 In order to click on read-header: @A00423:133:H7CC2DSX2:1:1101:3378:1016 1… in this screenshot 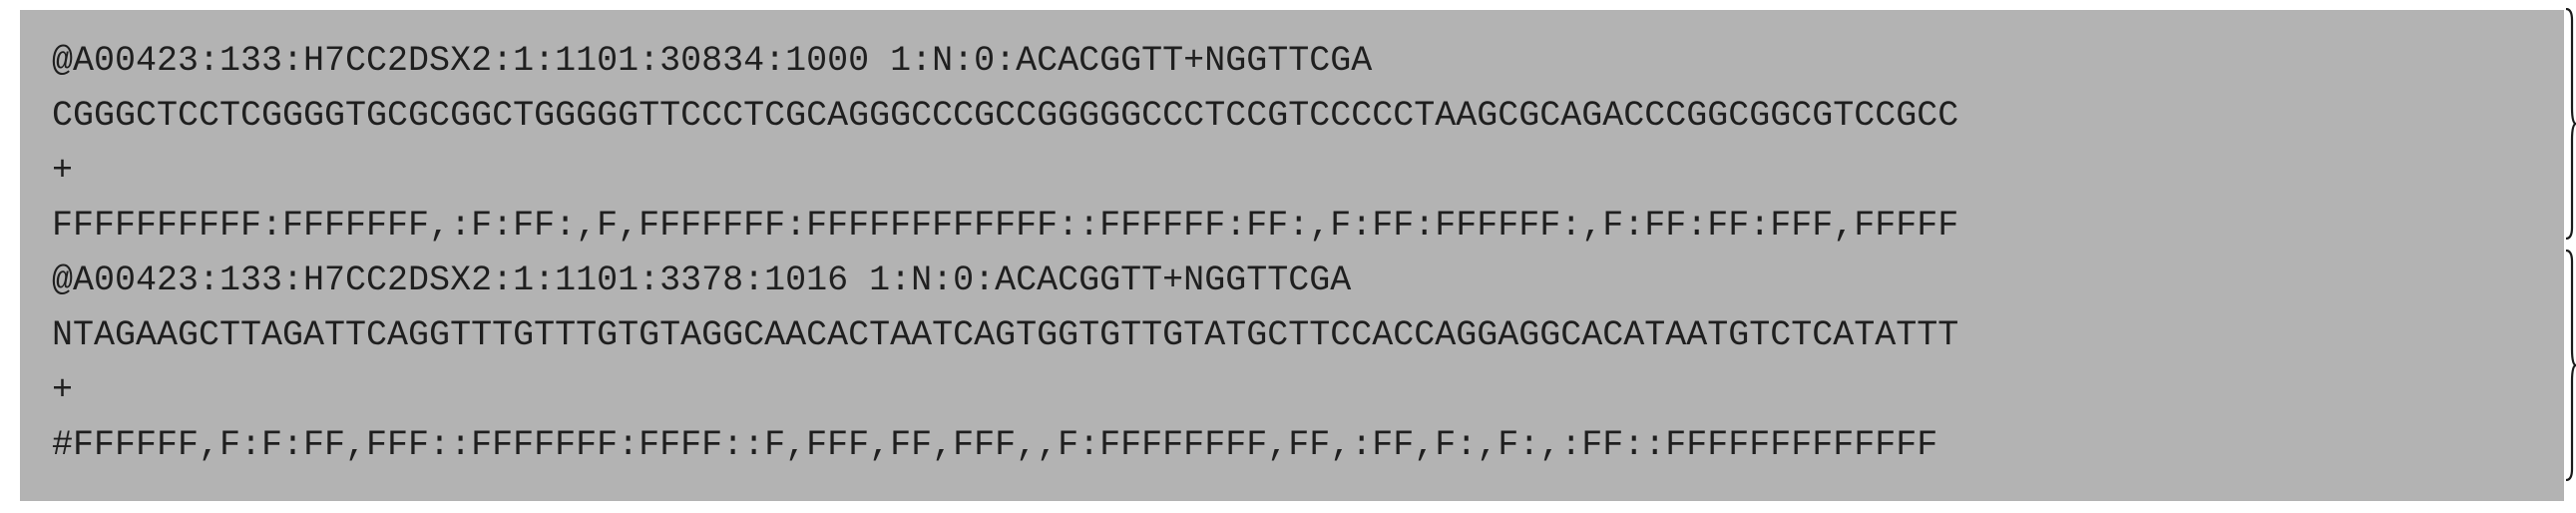, I will do `click(702, 280)`.